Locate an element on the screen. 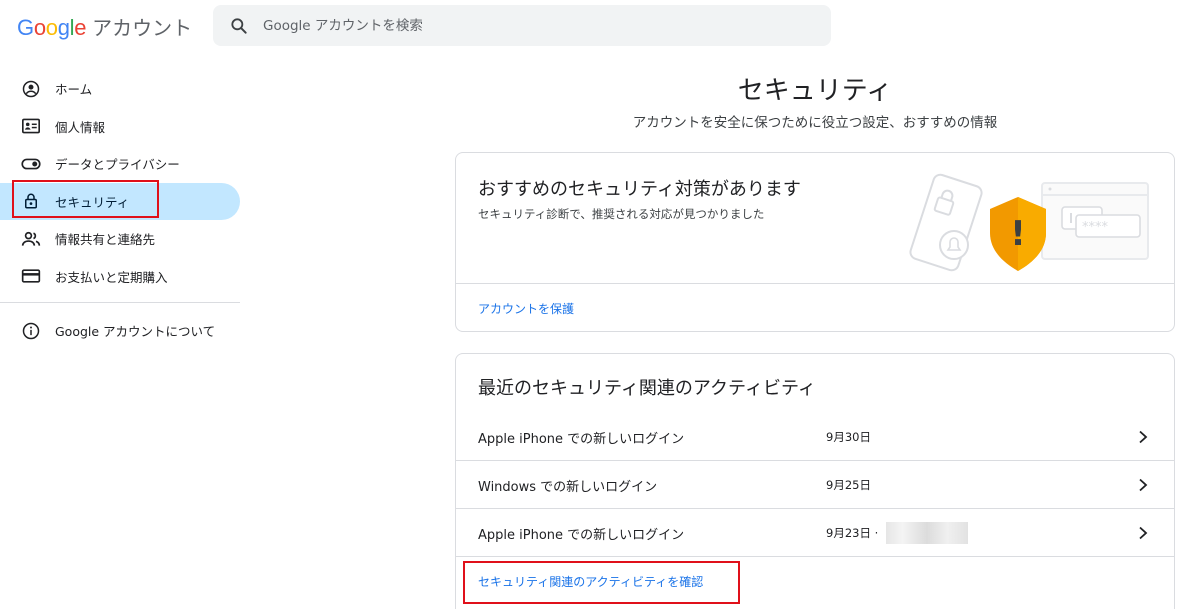  security-illustration: **** ! is located at coordinates (1029, 222).